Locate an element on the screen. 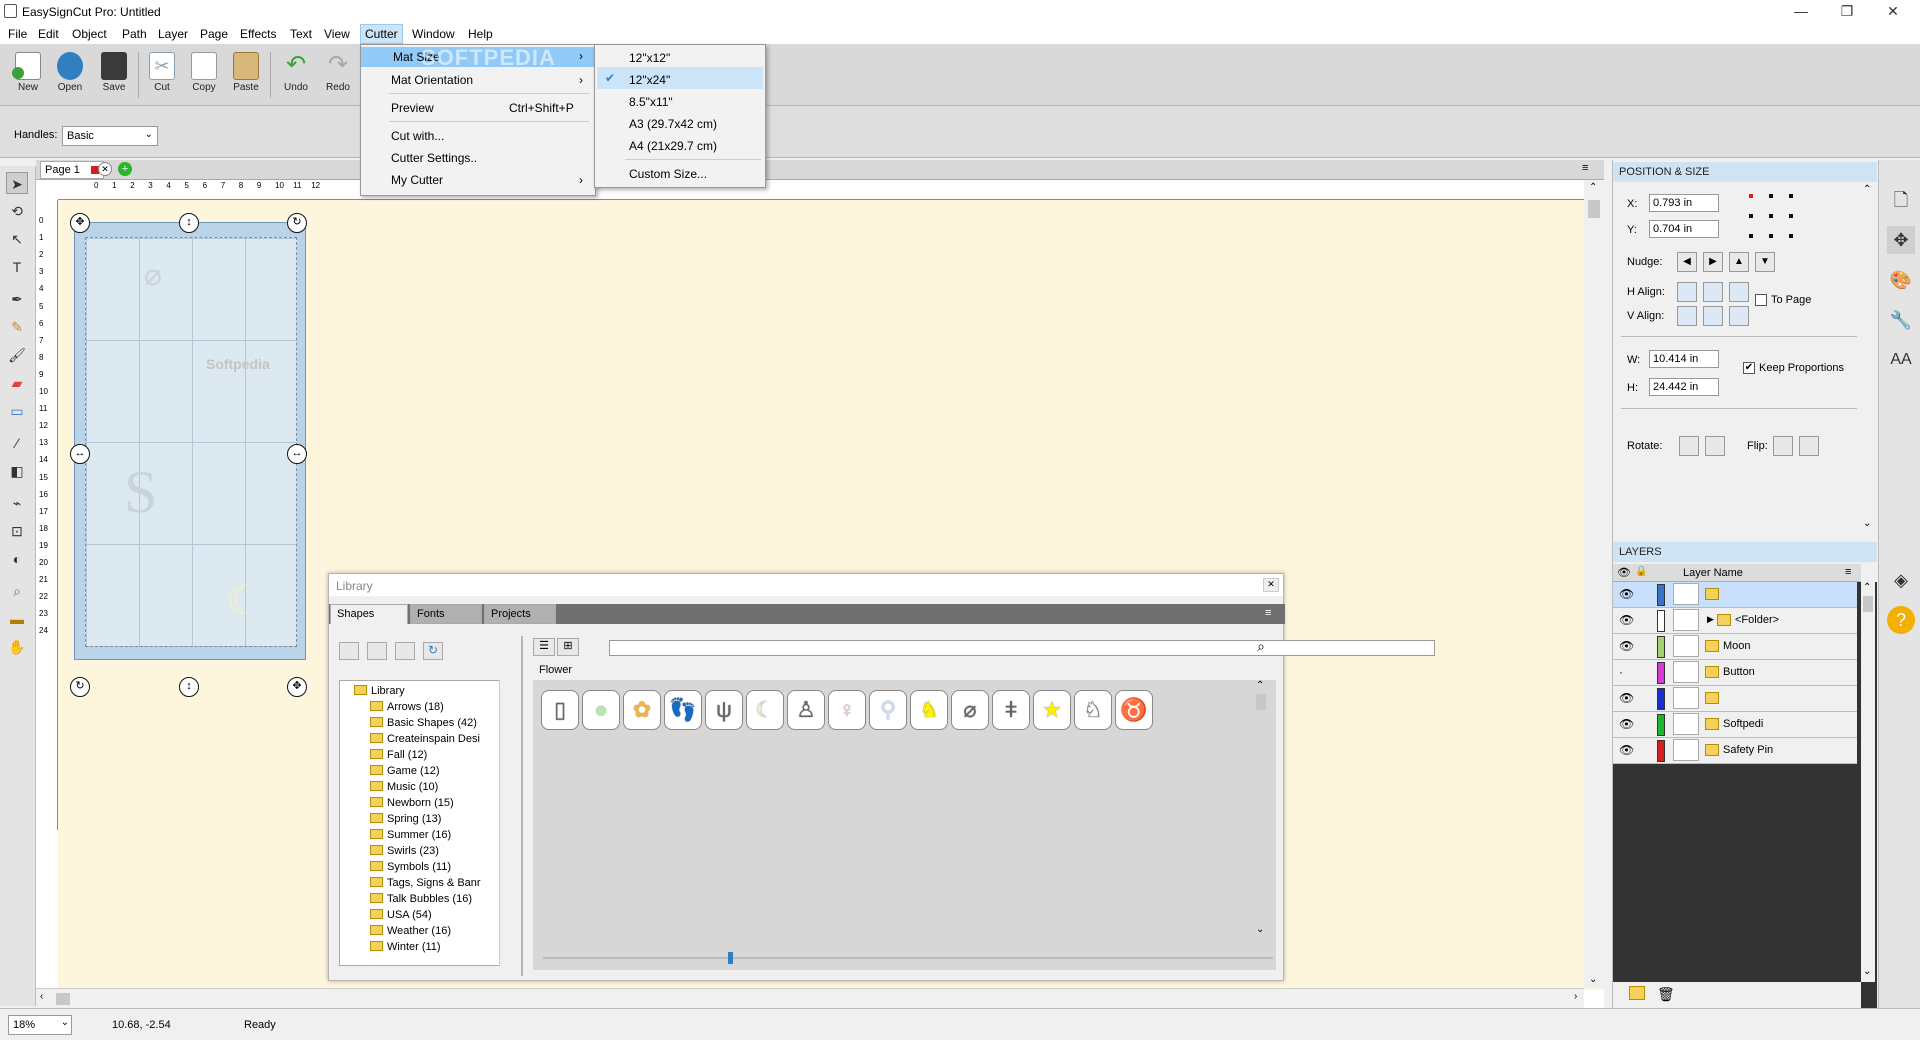  tree-folder-item: Weather (16) is located at coordinates (410, 931).